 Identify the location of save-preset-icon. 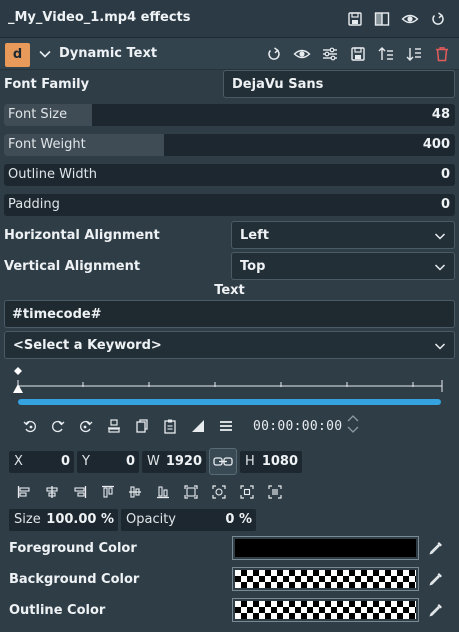
(355, 19).